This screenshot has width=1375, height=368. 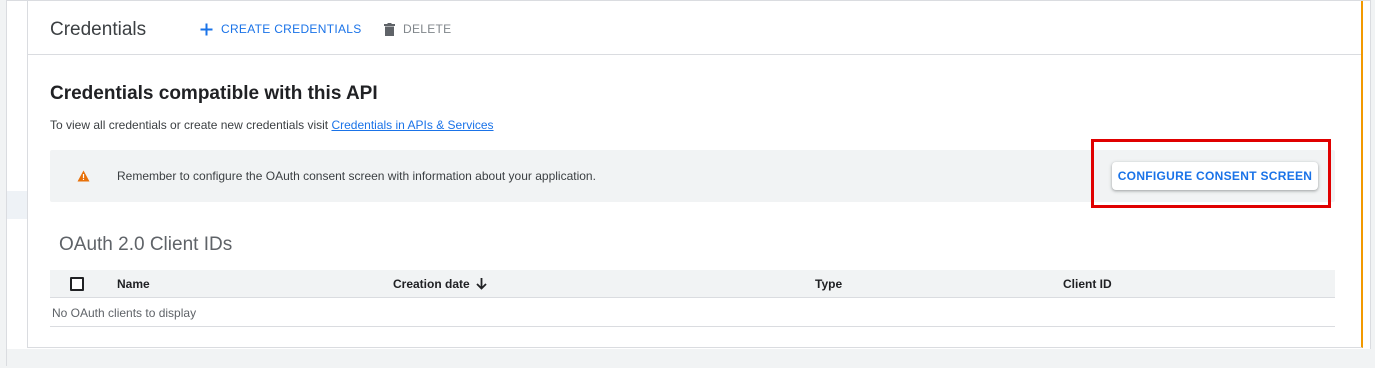 I want to click on delete-button: DELETE, so click(x=417, y=29).